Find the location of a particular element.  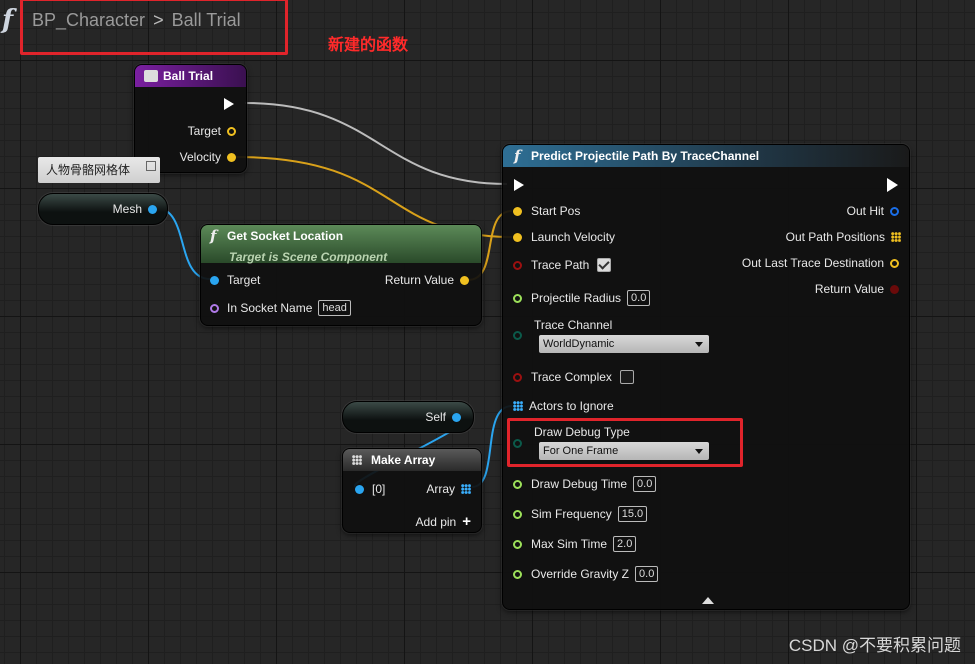

self-label: Self is located at coordinates (435, 417).